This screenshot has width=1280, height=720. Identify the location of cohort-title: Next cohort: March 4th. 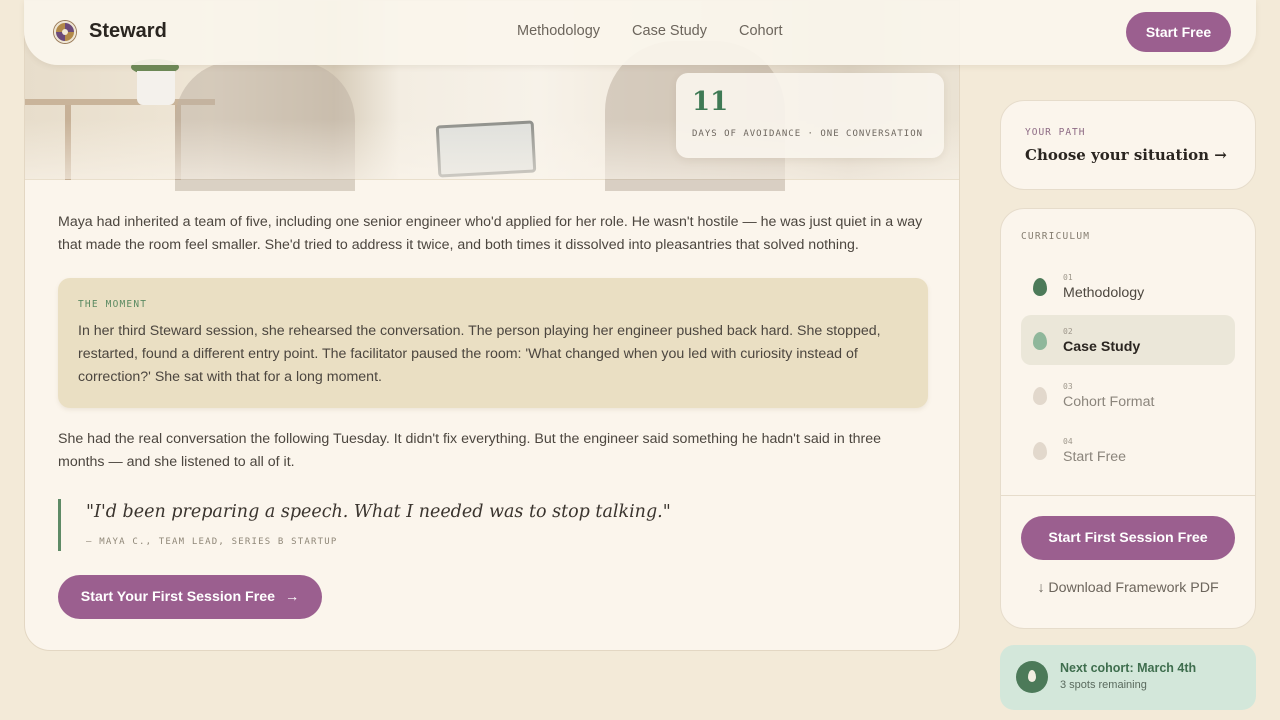
(1128, 668).